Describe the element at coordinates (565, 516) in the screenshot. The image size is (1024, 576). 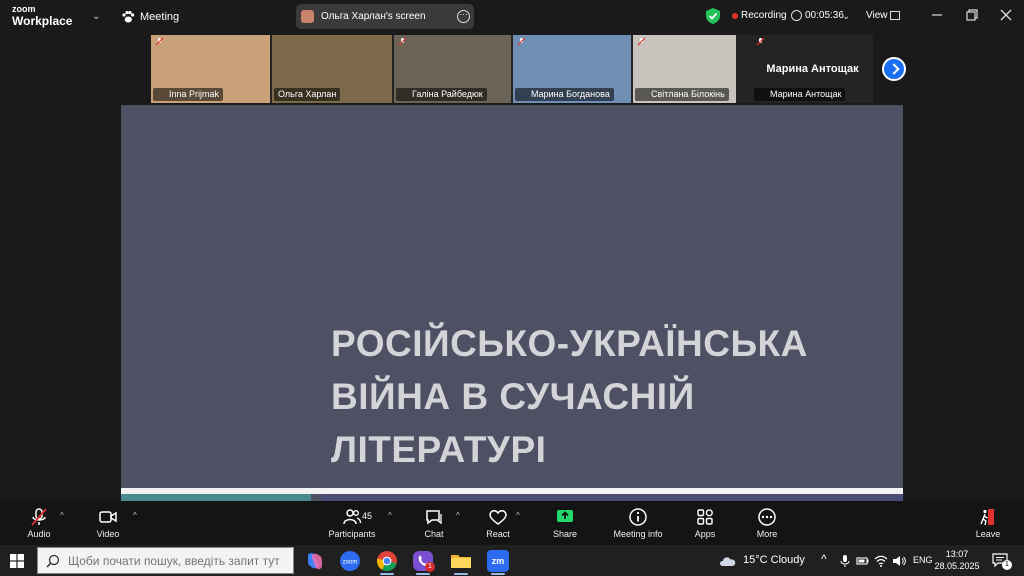
I see `share-screen-icon` at that location.